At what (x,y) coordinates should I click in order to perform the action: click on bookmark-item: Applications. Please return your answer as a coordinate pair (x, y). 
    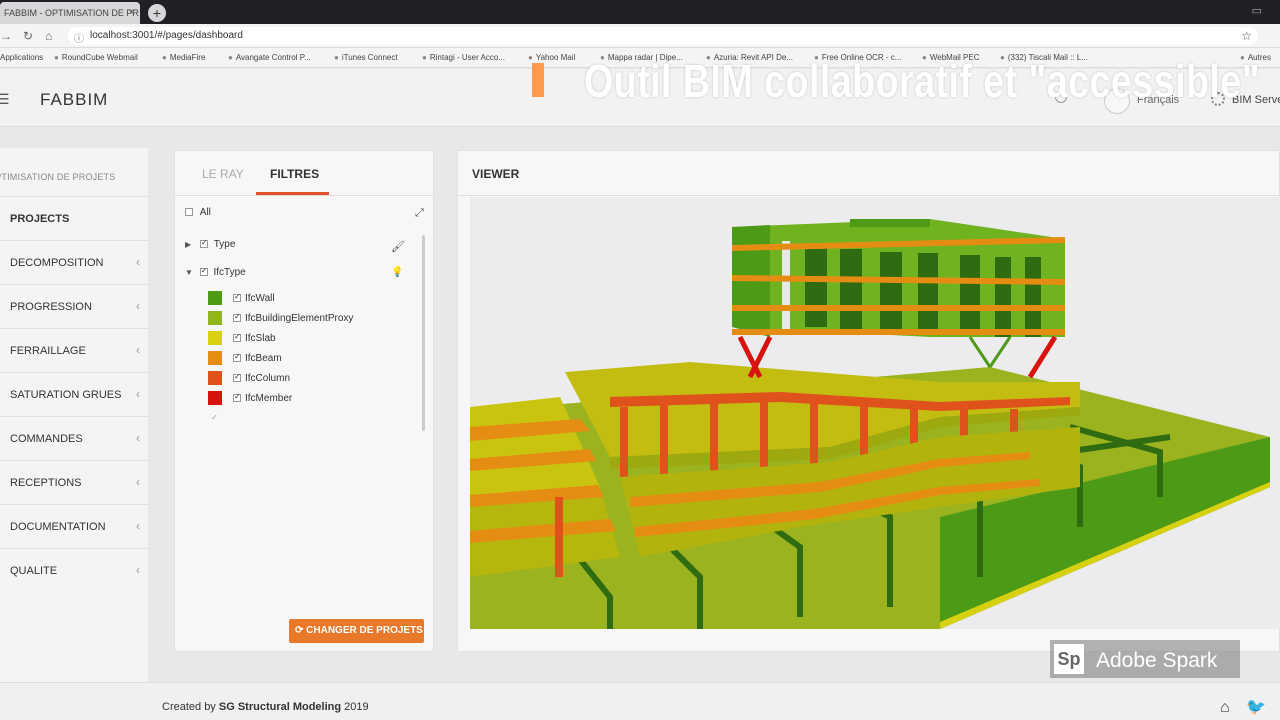
    Looking at the image, I should click on (21, 57).